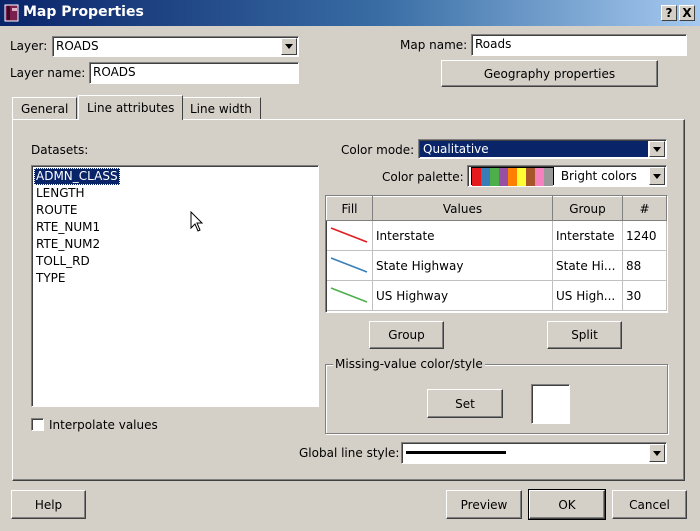 Image resolution: width=700 pixels, height=531 pixels. Describe the element at coordinates (409, 364) in the screenshot. I see `missing-value-legend: Missing-value color/style` at that location.